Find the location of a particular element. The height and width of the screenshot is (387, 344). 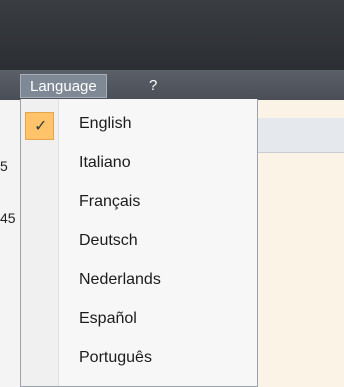

language-label: English is located at coordinates (105, 123).